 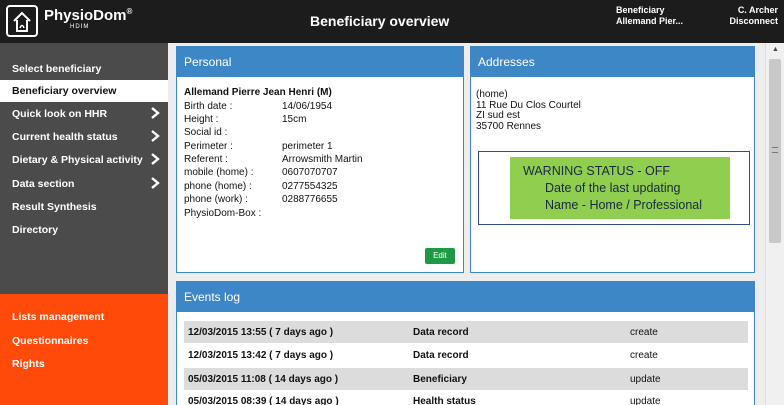 What do you see at coordinates (60, 114) in the screenshot?
I see `sidebar-item-label: Quick look on HHR` at bounding box center [60, 114].